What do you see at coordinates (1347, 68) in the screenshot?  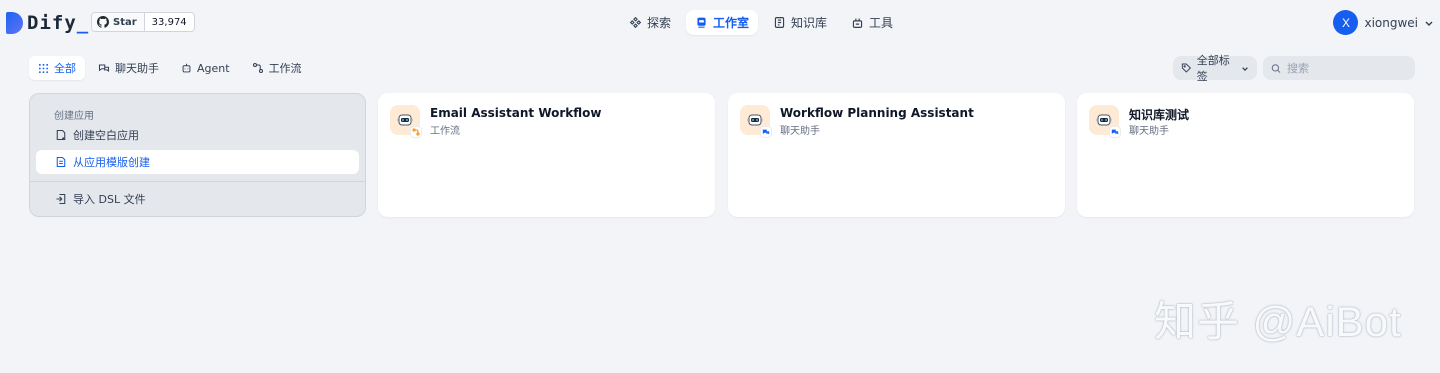 I see `search-input` at bounding box center [1347, 68].